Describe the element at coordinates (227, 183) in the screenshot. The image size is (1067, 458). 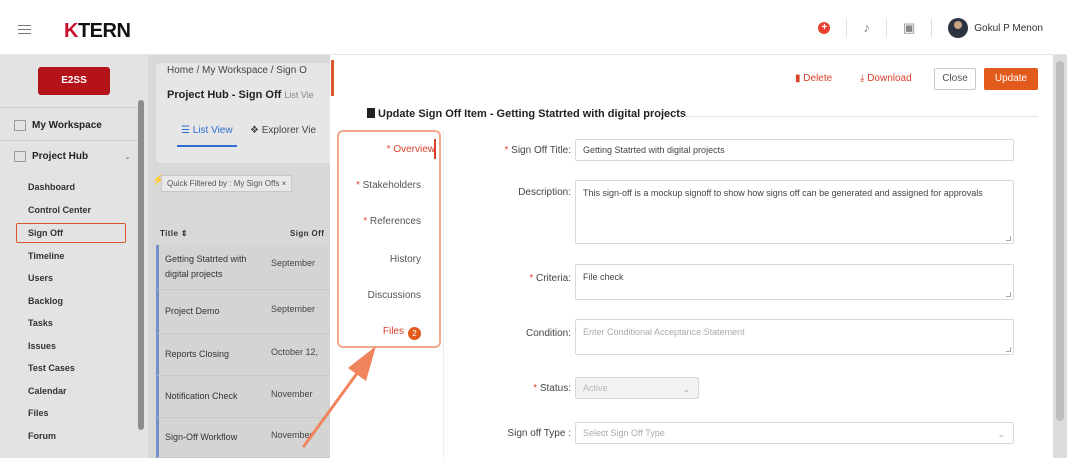
I see `filter-chip: Quick Filtered by : My Sign Offs ×` at that location.